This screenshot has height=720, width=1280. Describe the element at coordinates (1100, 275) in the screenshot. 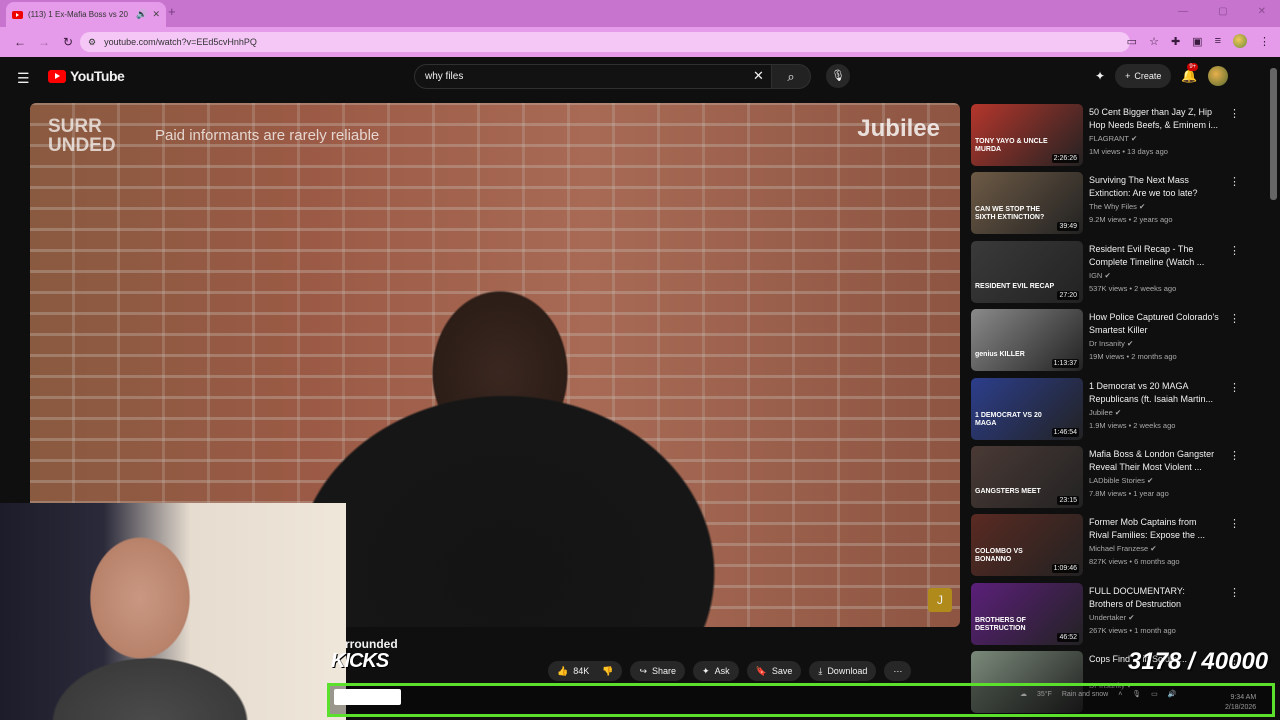

I see `channel-name: IGN ✔` at that location.